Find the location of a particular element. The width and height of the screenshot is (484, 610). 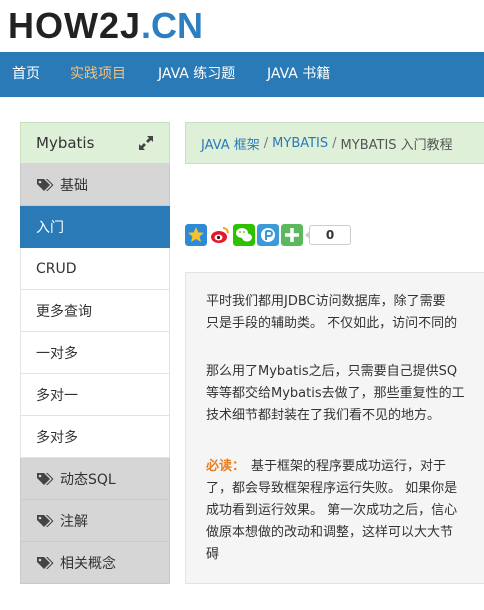

sidebar-item-intro: 入门 is located at coordinates (95, 227).